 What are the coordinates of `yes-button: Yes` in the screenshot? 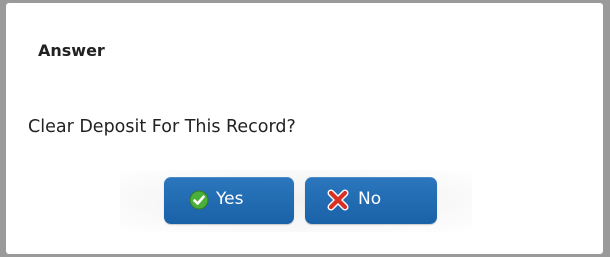 It's located at (229, 200).